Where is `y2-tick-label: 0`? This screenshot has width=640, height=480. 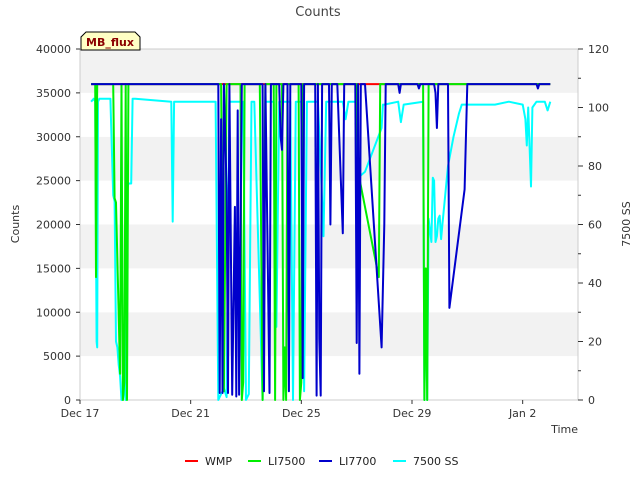 y2-tick-label: 0 is located at coordinates (591, 400).